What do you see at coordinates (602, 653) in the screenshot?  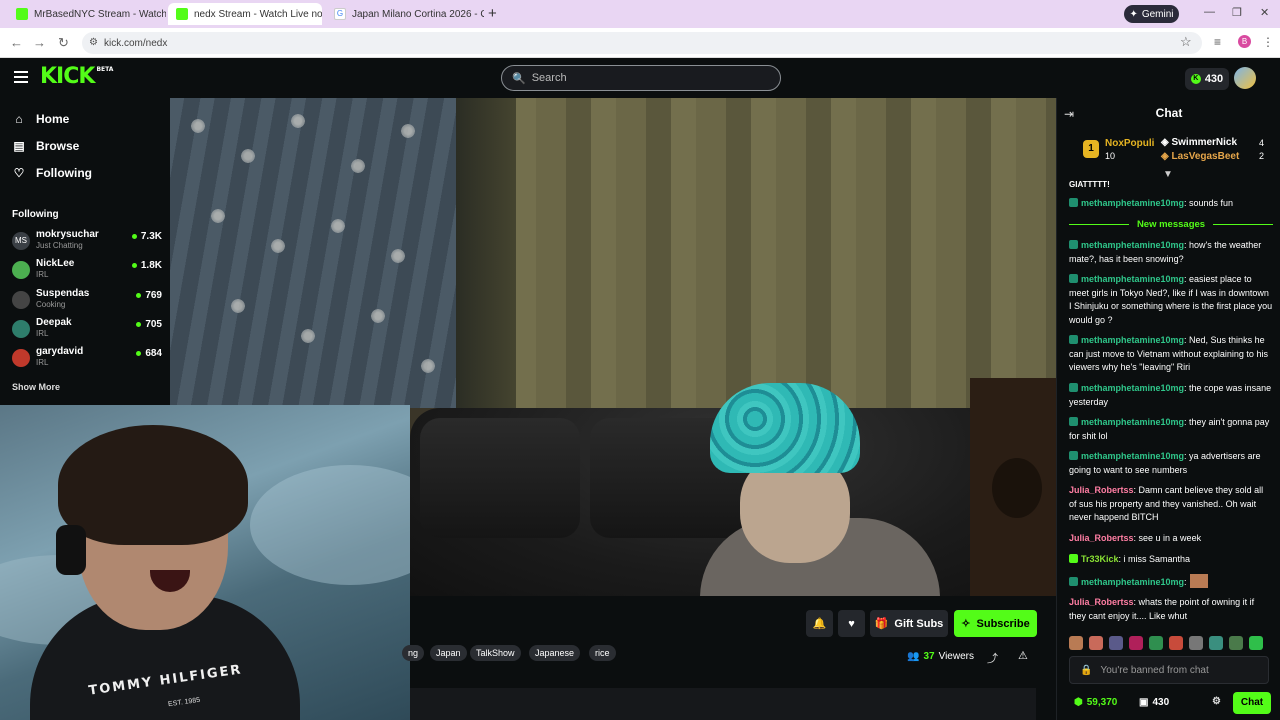 I see `stream-tag: rice` at bounding box center [602, 653].